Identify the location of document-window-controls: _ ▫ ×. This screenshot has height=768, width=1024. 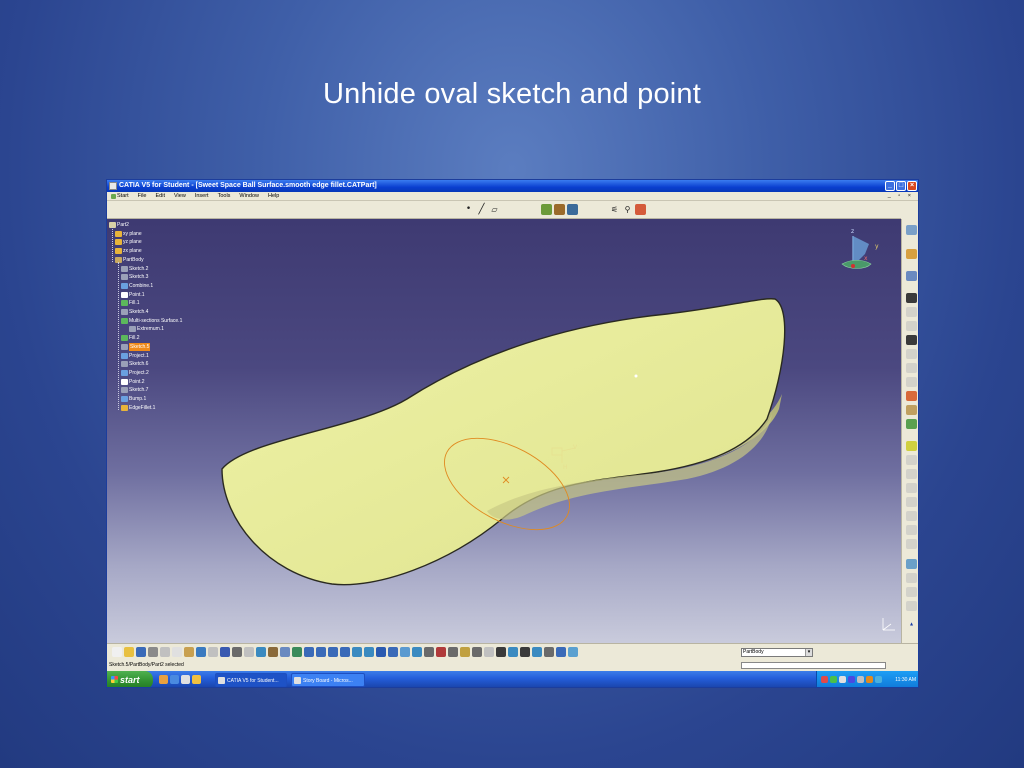
(903, 196).